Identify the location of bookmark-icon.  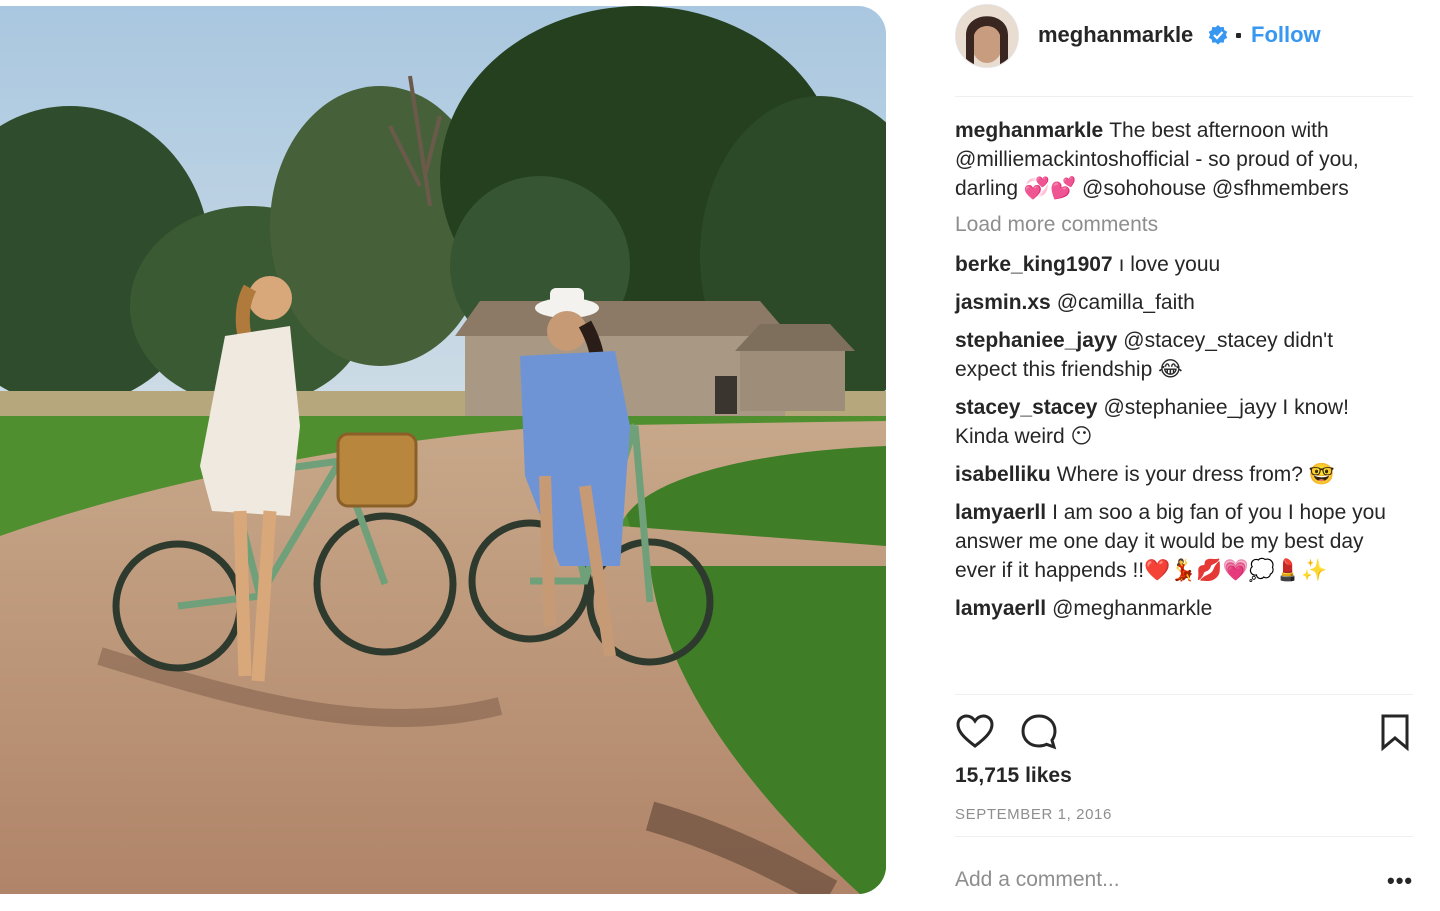
(1395, 732).